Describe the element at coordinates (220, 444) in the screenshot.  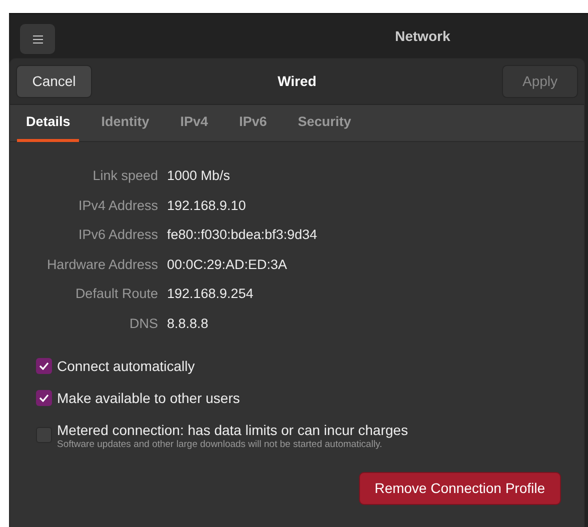
I see `hint-text: Software updates and other large downloads will not be started automatically.` at that location.